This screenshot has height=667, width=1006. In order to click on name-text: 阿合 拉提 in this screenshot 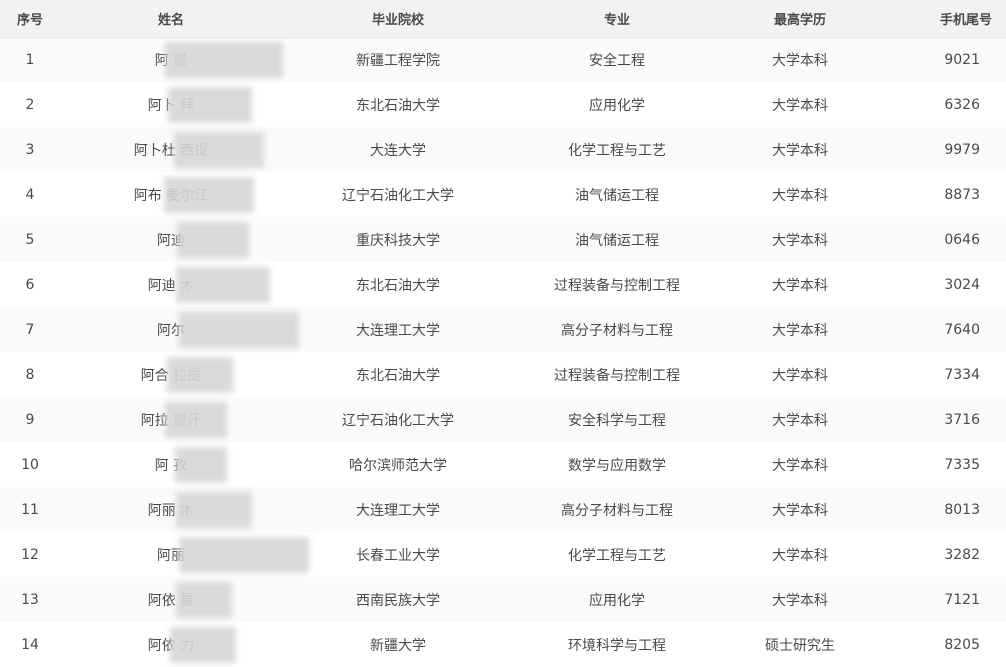, I will do `click(187, 374)`.